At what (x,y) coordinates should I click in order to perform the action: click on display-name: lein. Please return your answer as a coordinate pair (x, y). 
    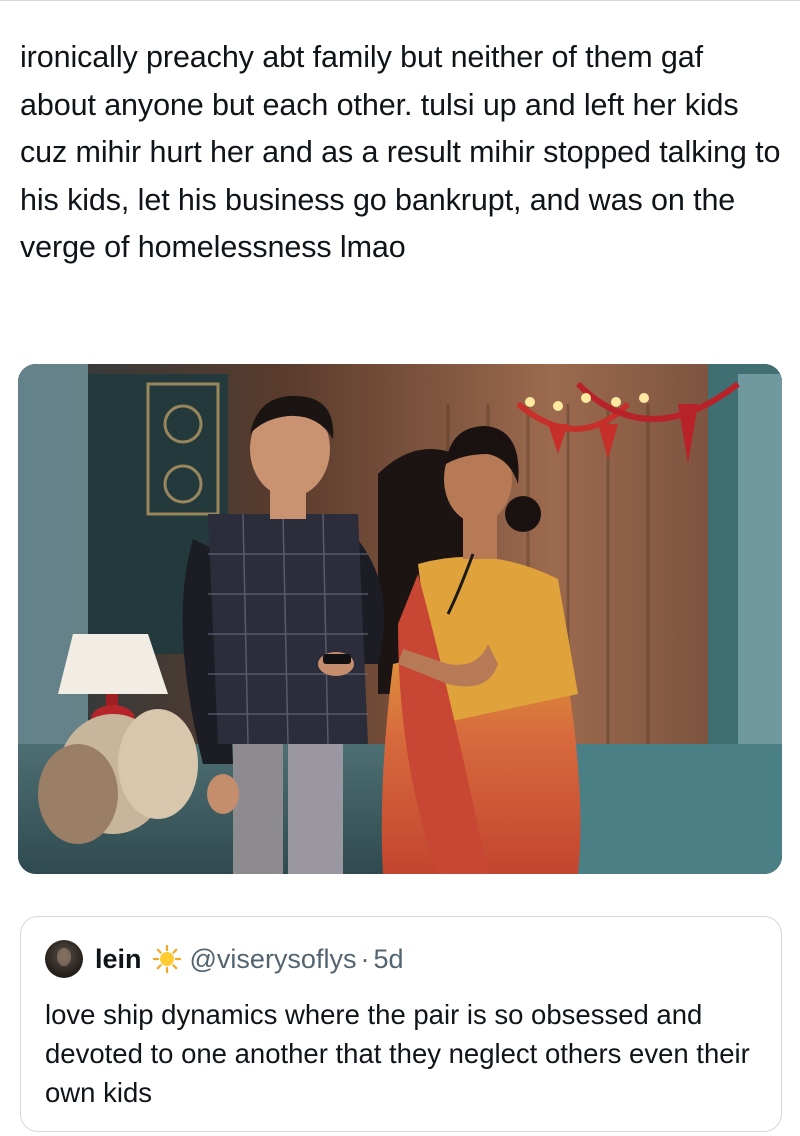
    Looking at the image, I should click on (118, 959).